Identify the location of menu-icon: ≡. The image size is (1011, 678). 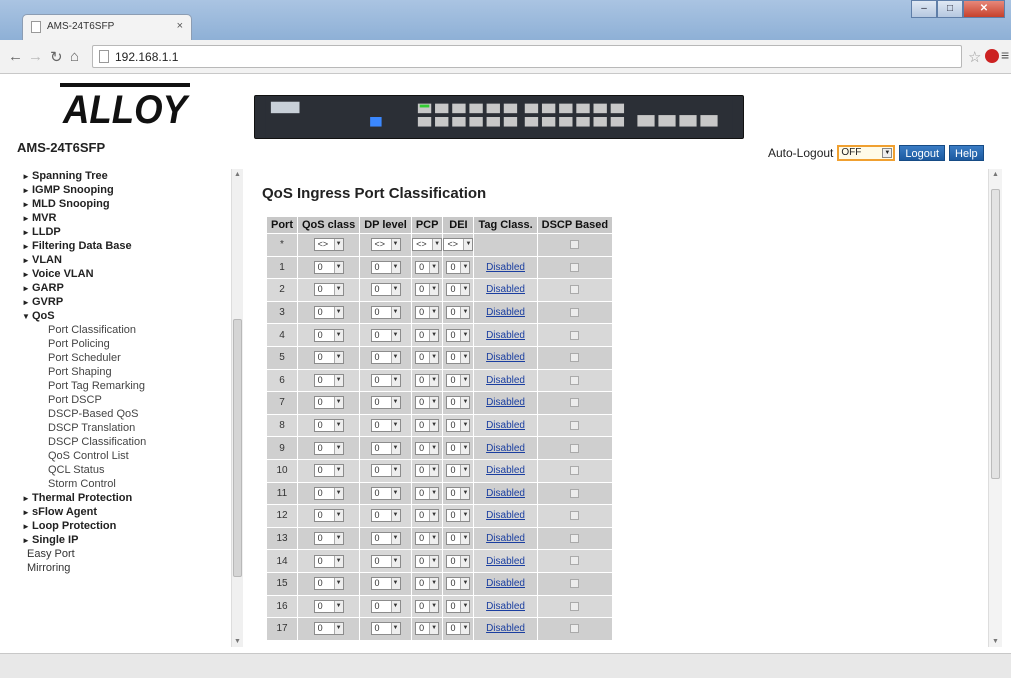
(1005, 55).